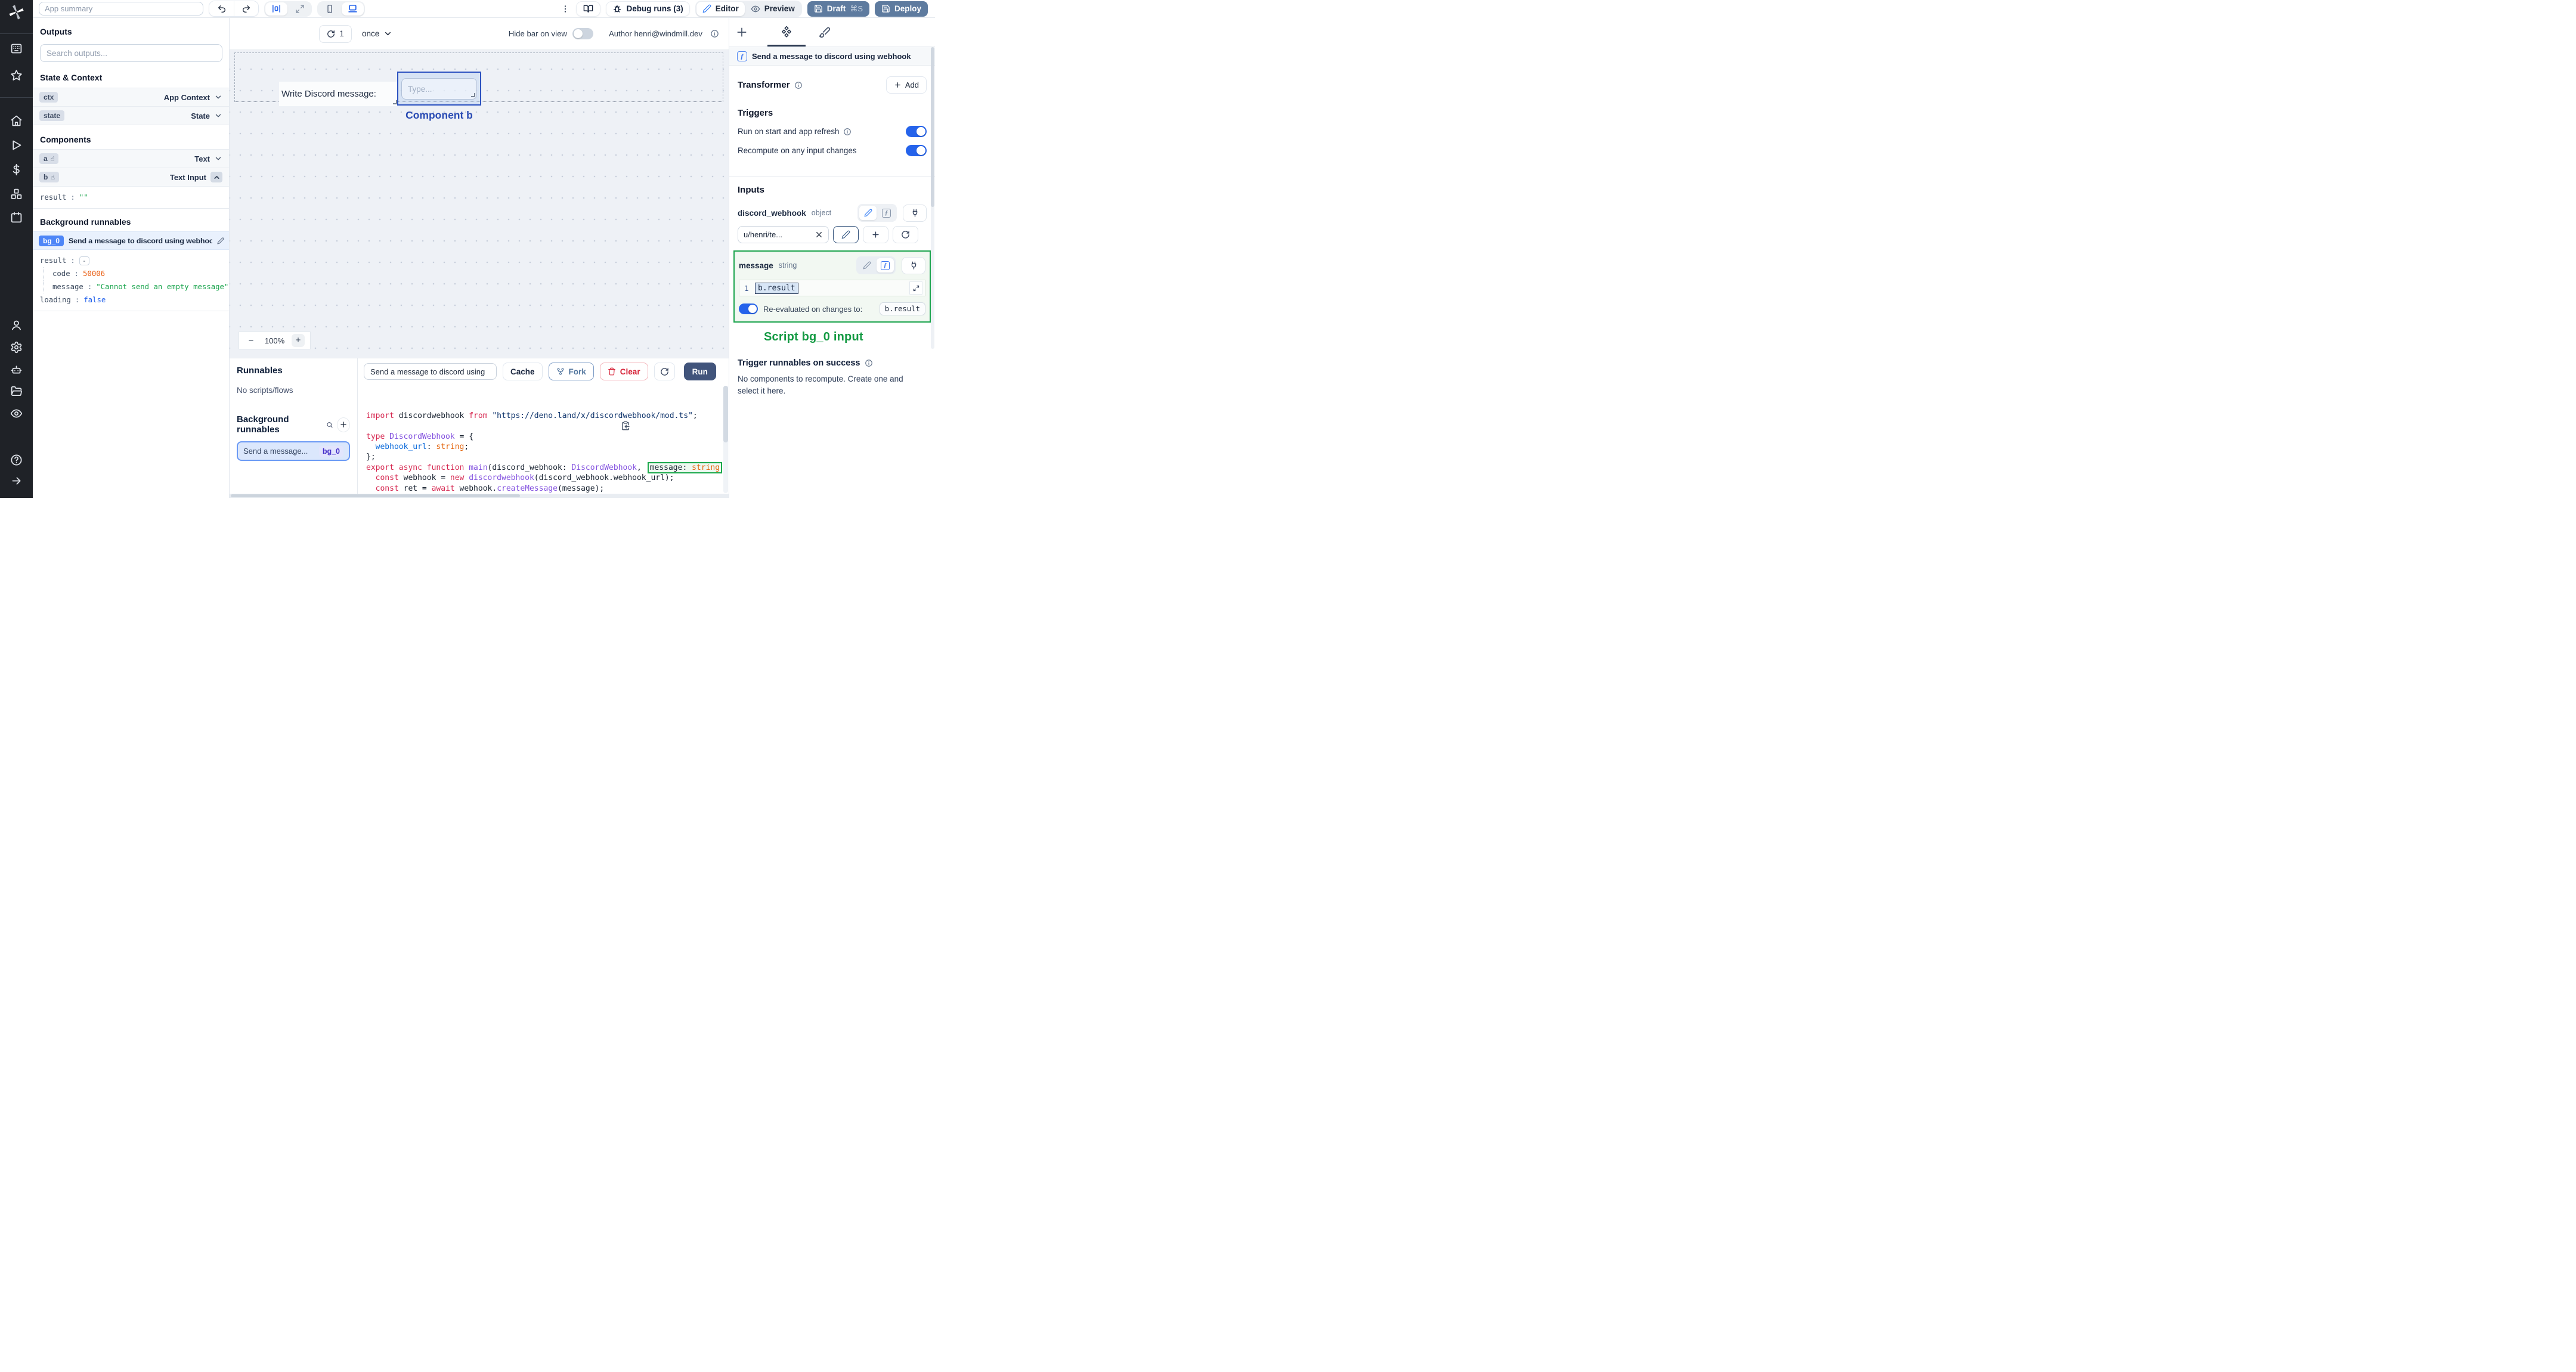  What do you see at coordinates (16, 12) in the screenshot?
I see `windmill-logo-icon` at bounding box center [16, 12].